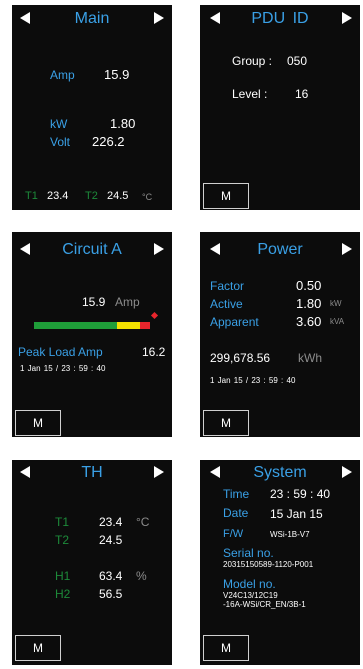 The width and height of the screenshot is (363, 669). I want to click on circuit-amp-unit: Amp, so click(127, 302).